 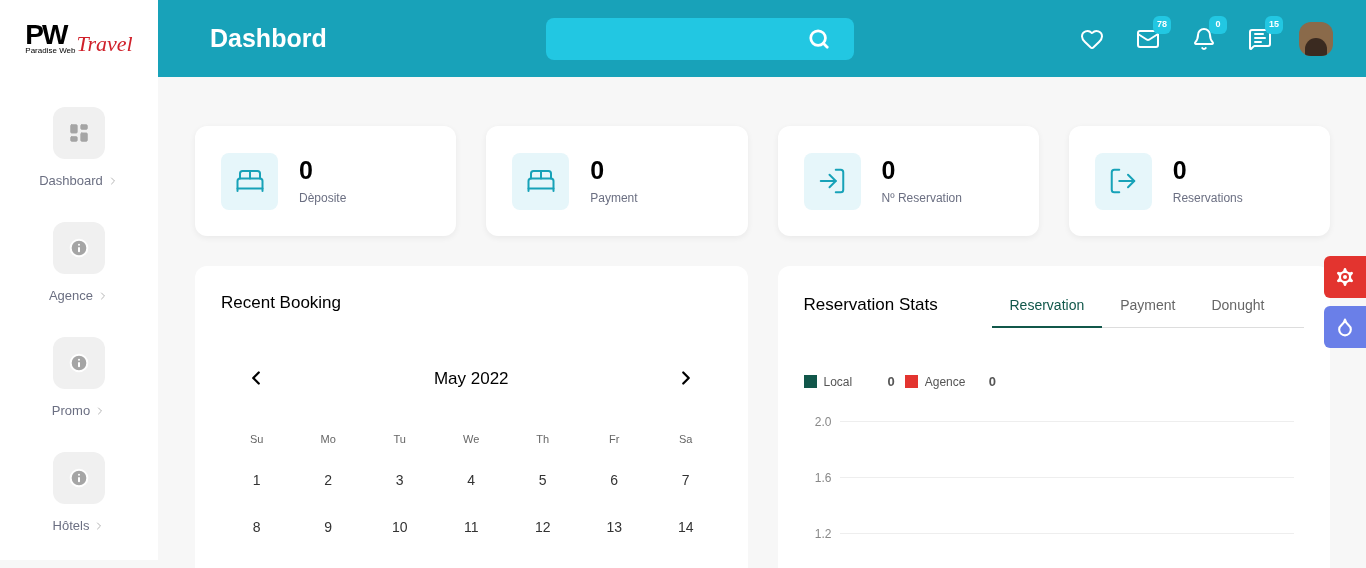 What do you see at coordinates (1238, 309) in the screenshot?
I see `tab: Donught` at bounding box center [1238, 309].